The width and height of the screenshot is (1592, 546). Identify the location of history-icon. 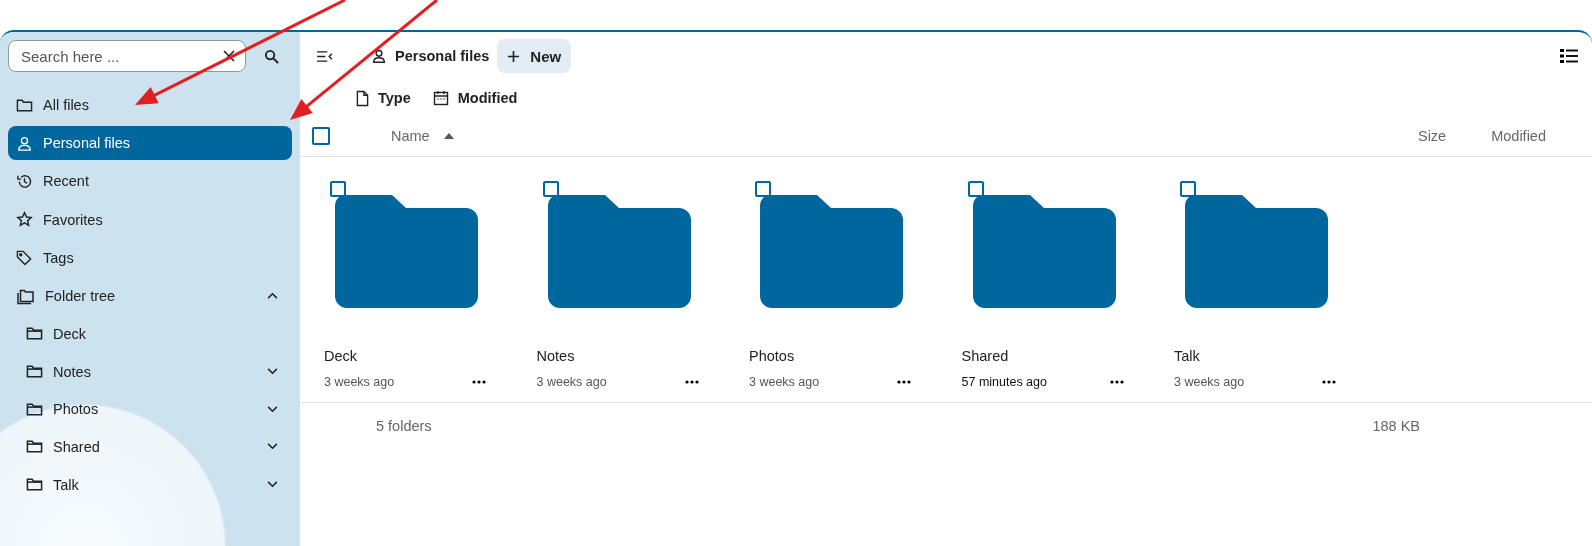
(24, 181).